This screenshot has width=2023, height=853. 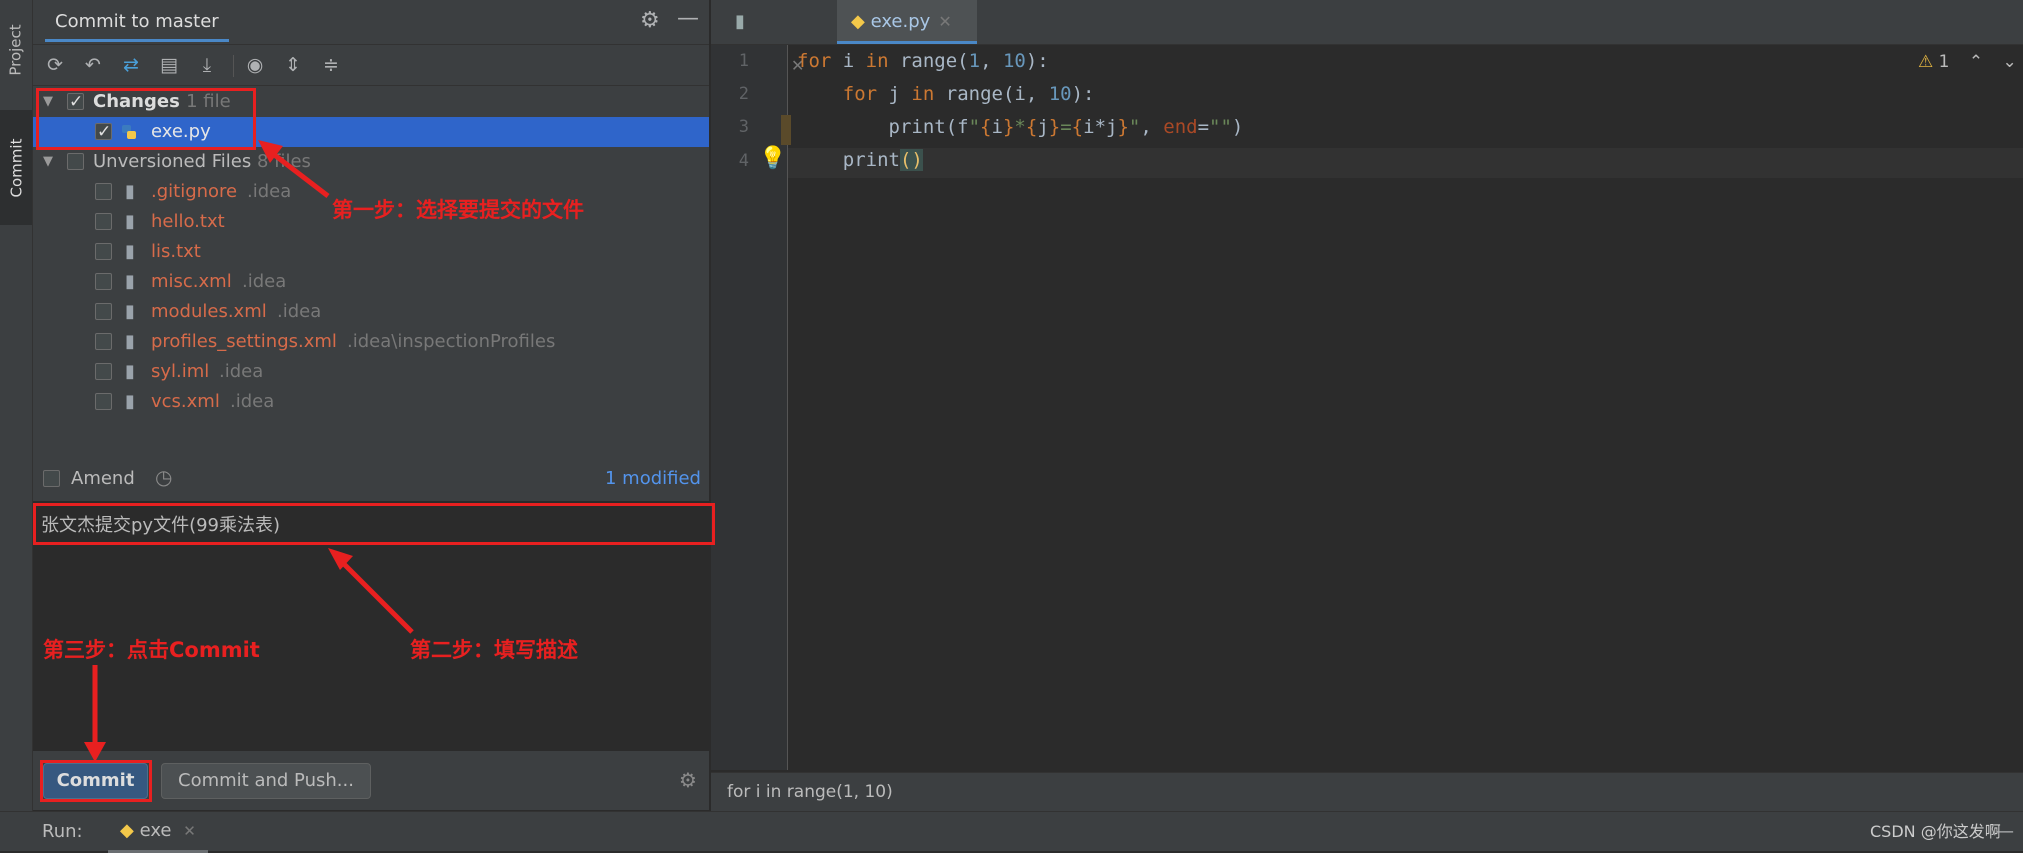 What do you see at coordinates (151, 650) in the screenshot?
I see `step3-annotation: 第三步：点击Commit` at bounding box center [151, 650].